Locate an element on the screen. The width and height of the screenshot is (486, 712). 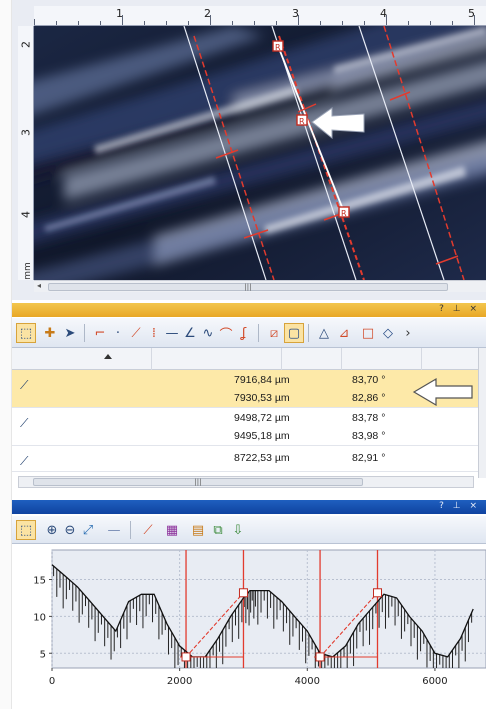
vertical-line-icon: ⁞ is located at coordinates (154, 333).